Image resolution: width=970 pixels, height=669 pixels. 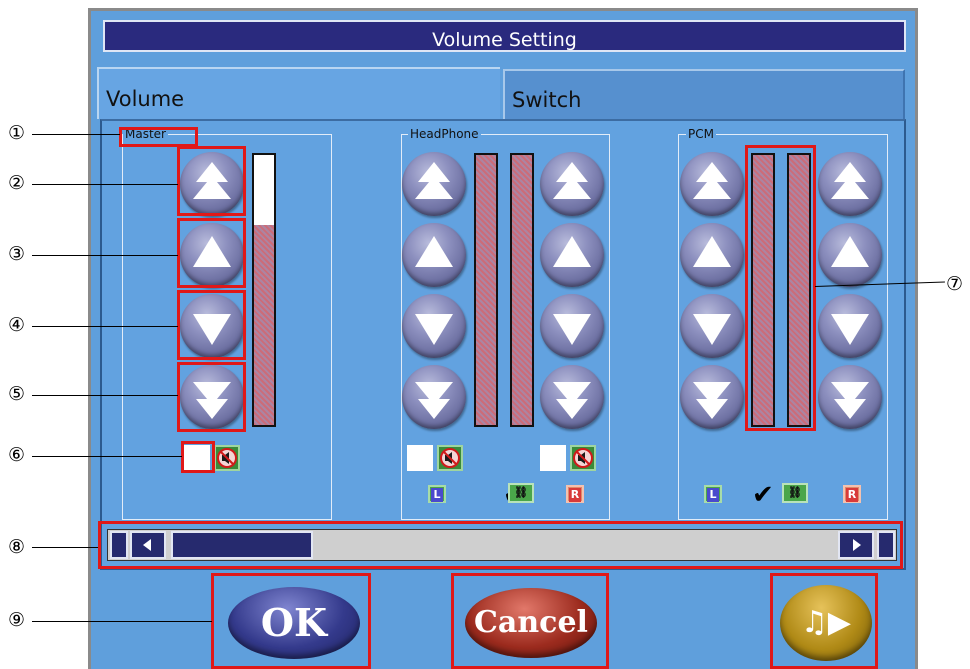 I want to click on pcm-right-channel-button: R, so click(x=852, y=494).